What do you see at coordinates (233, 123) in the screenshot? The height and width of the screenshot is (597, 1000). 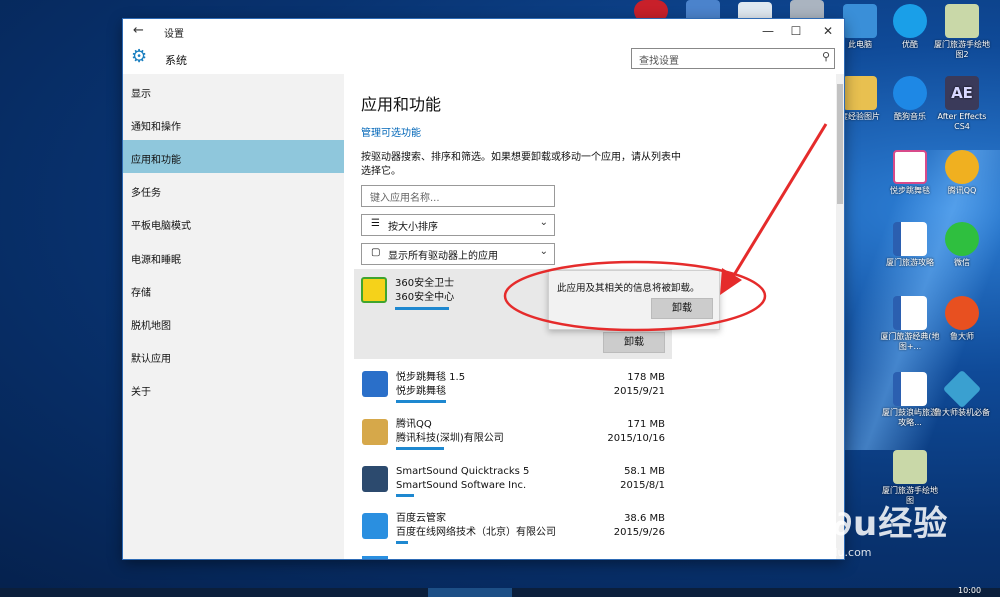 I see `sidebar-item-notifications: 通知和操作` at bounding box center [233, 123].